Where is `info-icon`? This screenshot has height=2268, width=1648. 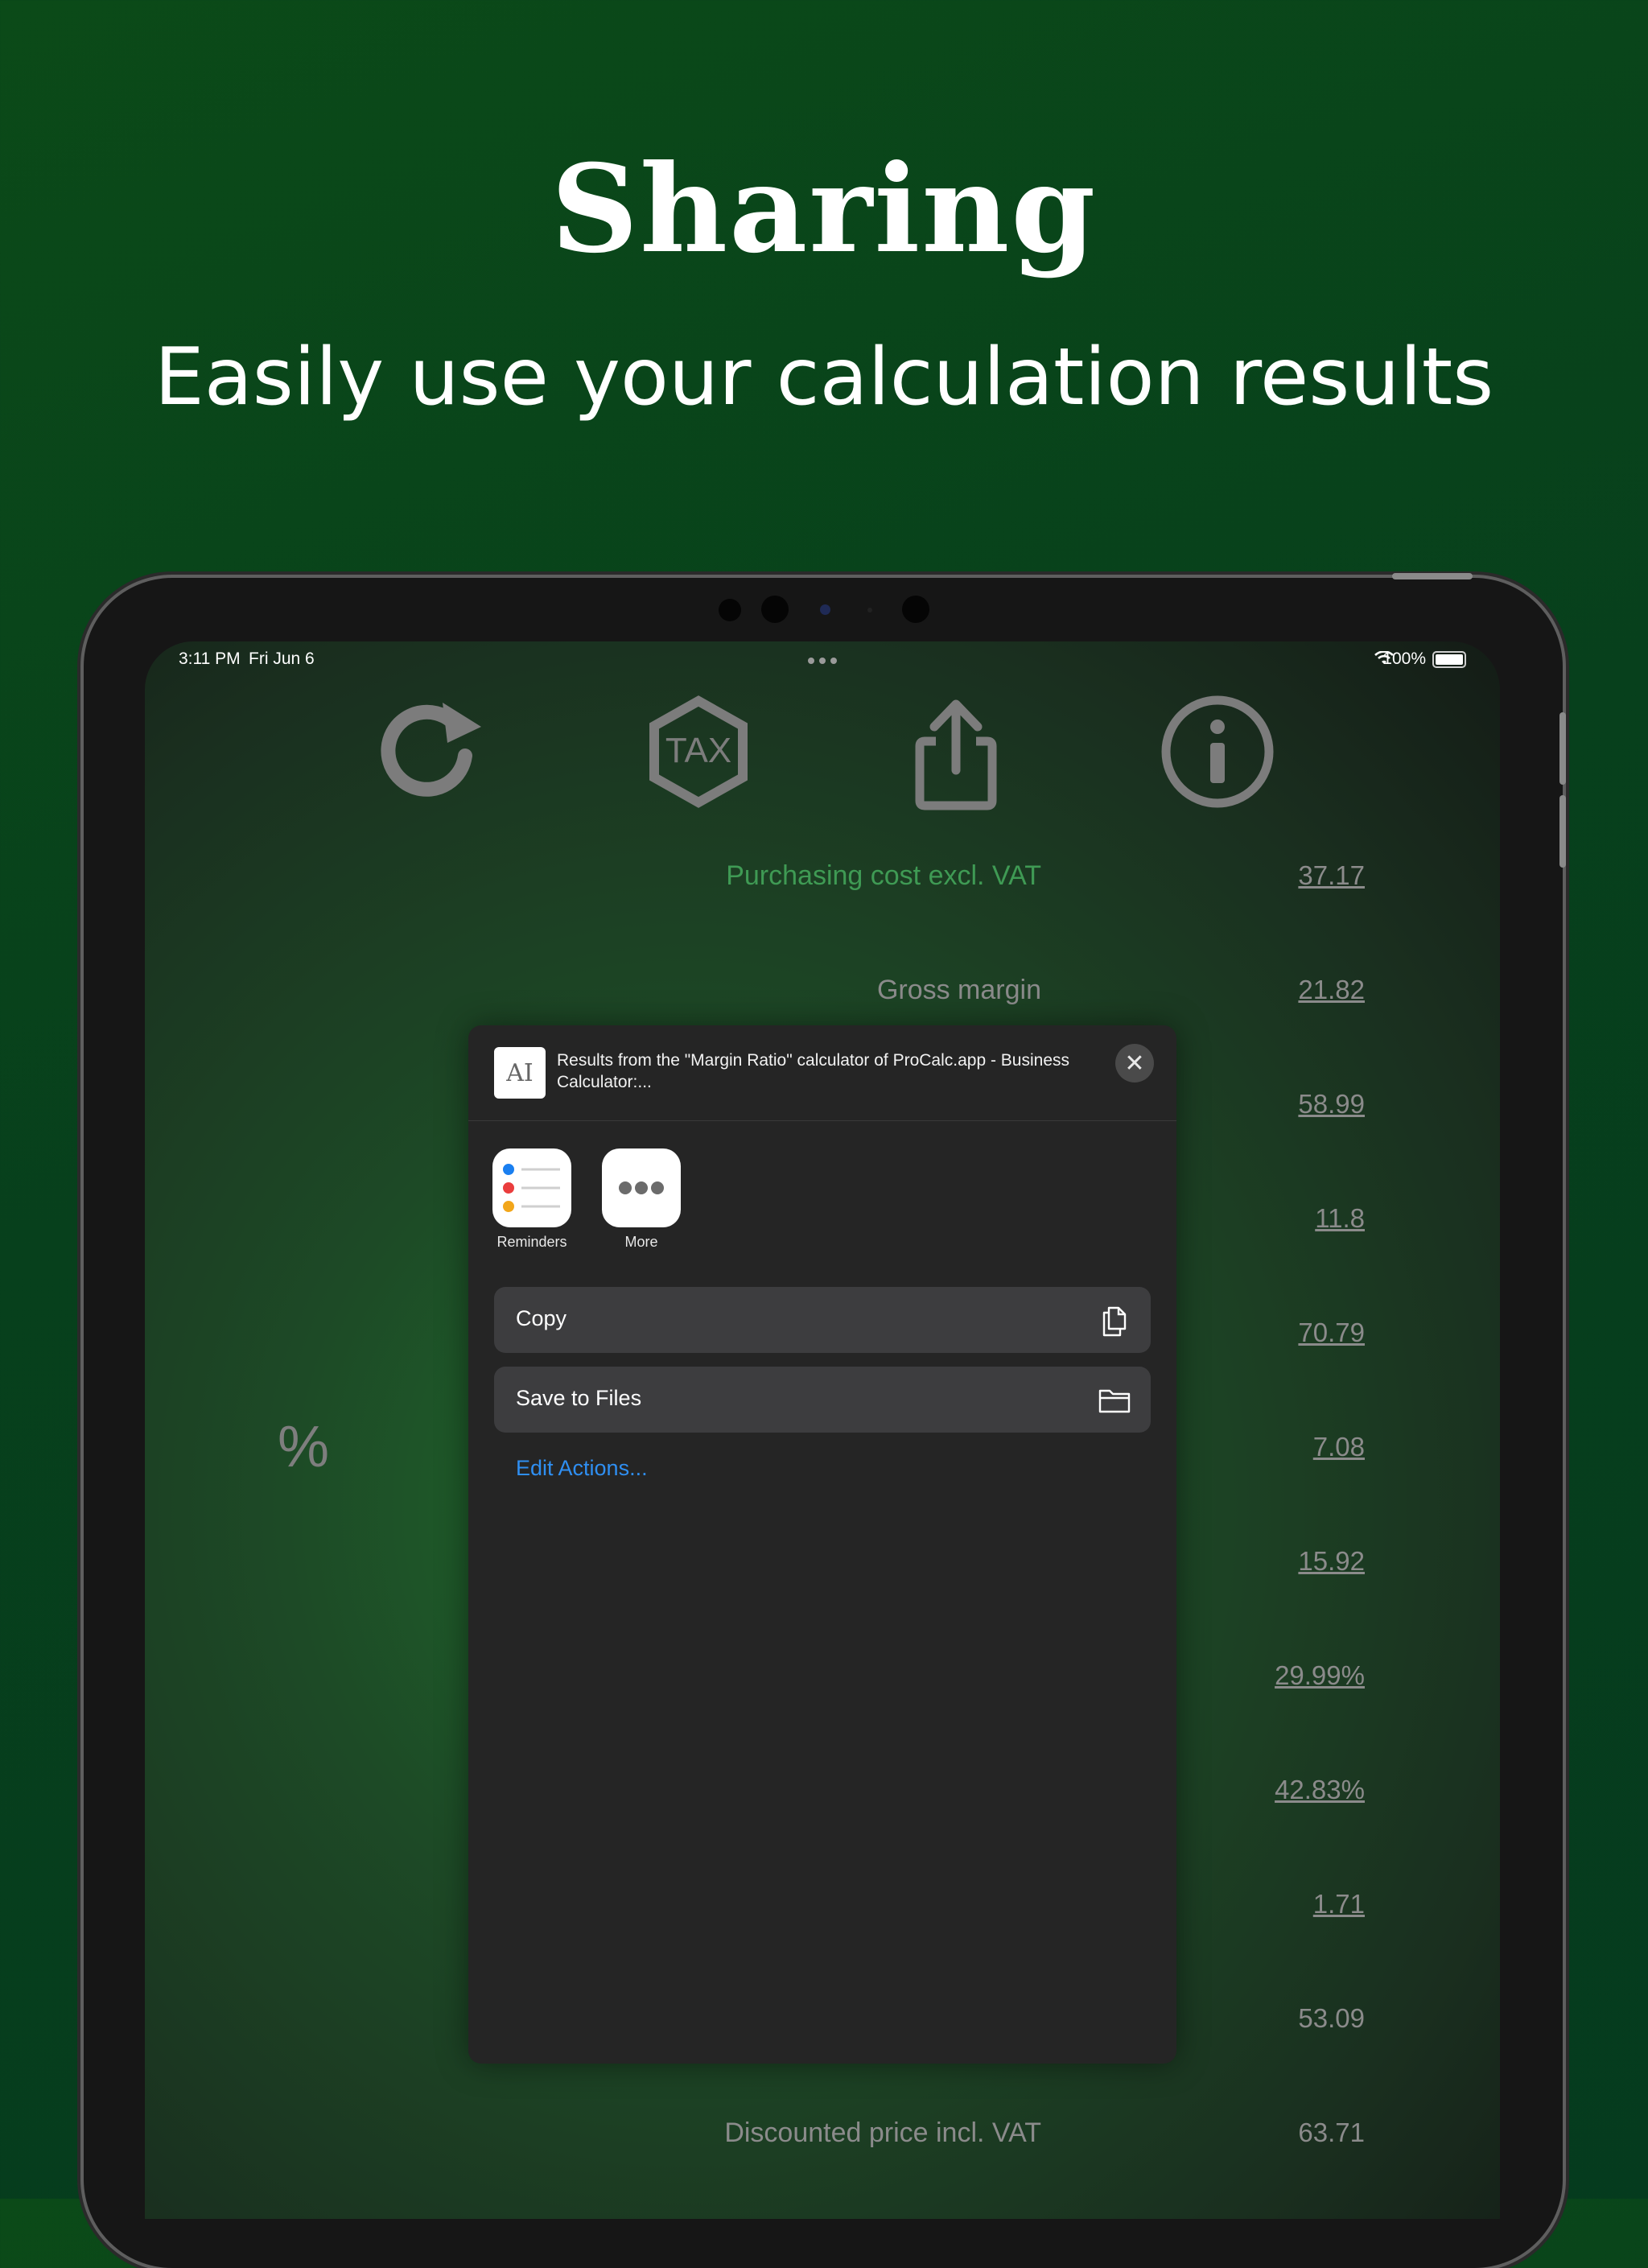
info-icon is located at coordinates (1217, 751).